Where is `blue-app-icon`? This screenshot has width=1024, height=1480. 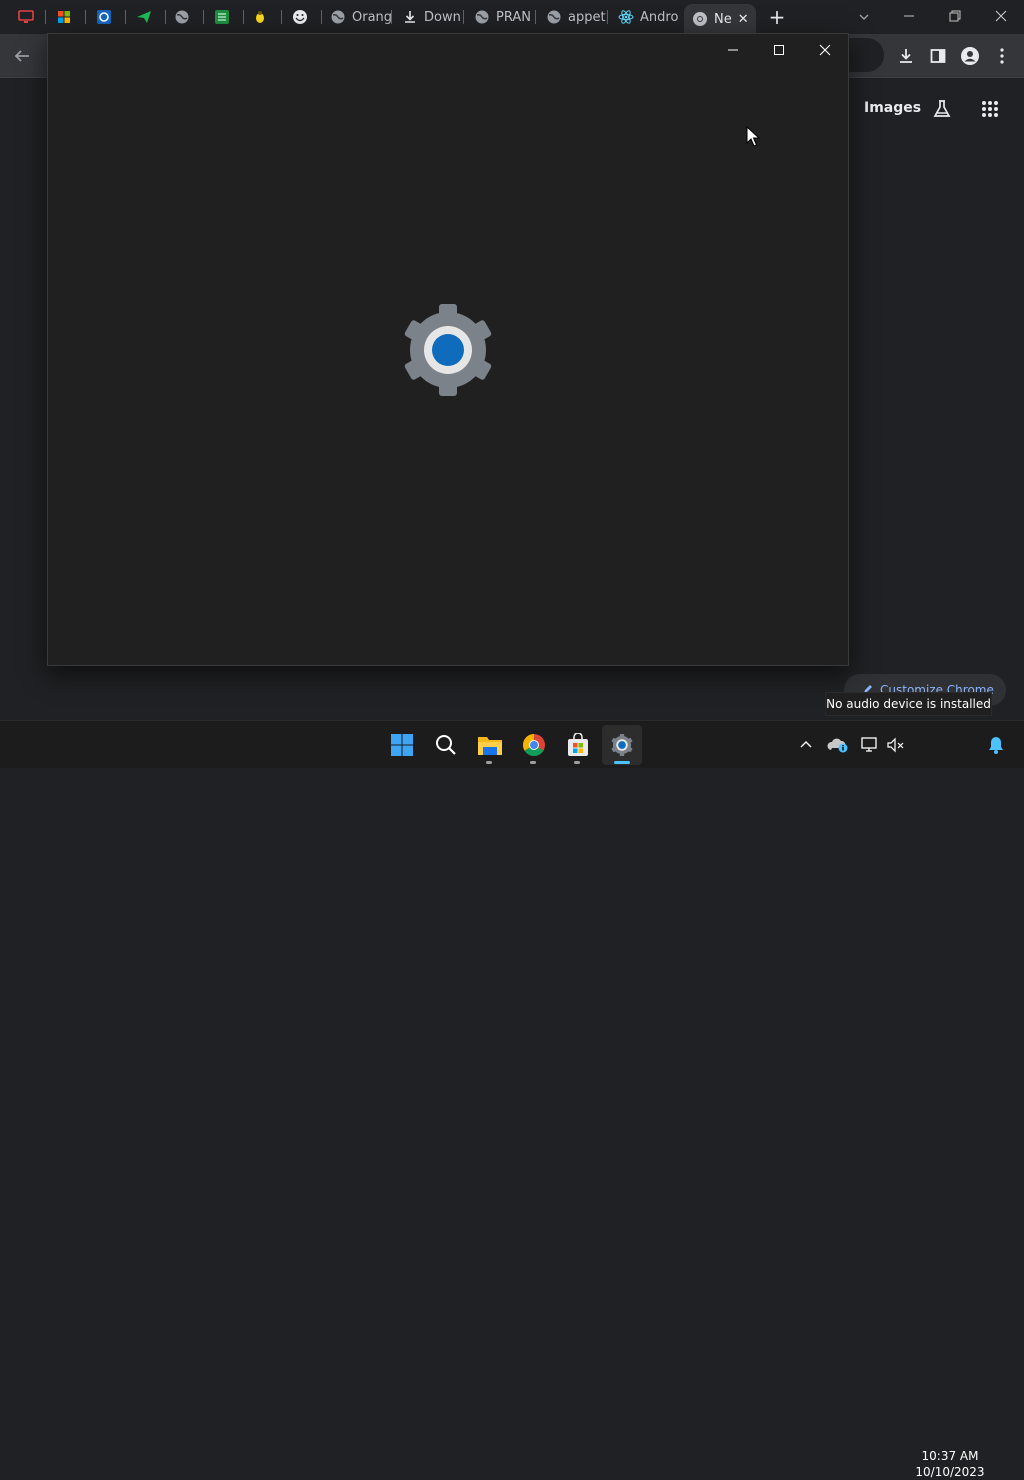 blue-app-icon is located at coordinates (104, 17).